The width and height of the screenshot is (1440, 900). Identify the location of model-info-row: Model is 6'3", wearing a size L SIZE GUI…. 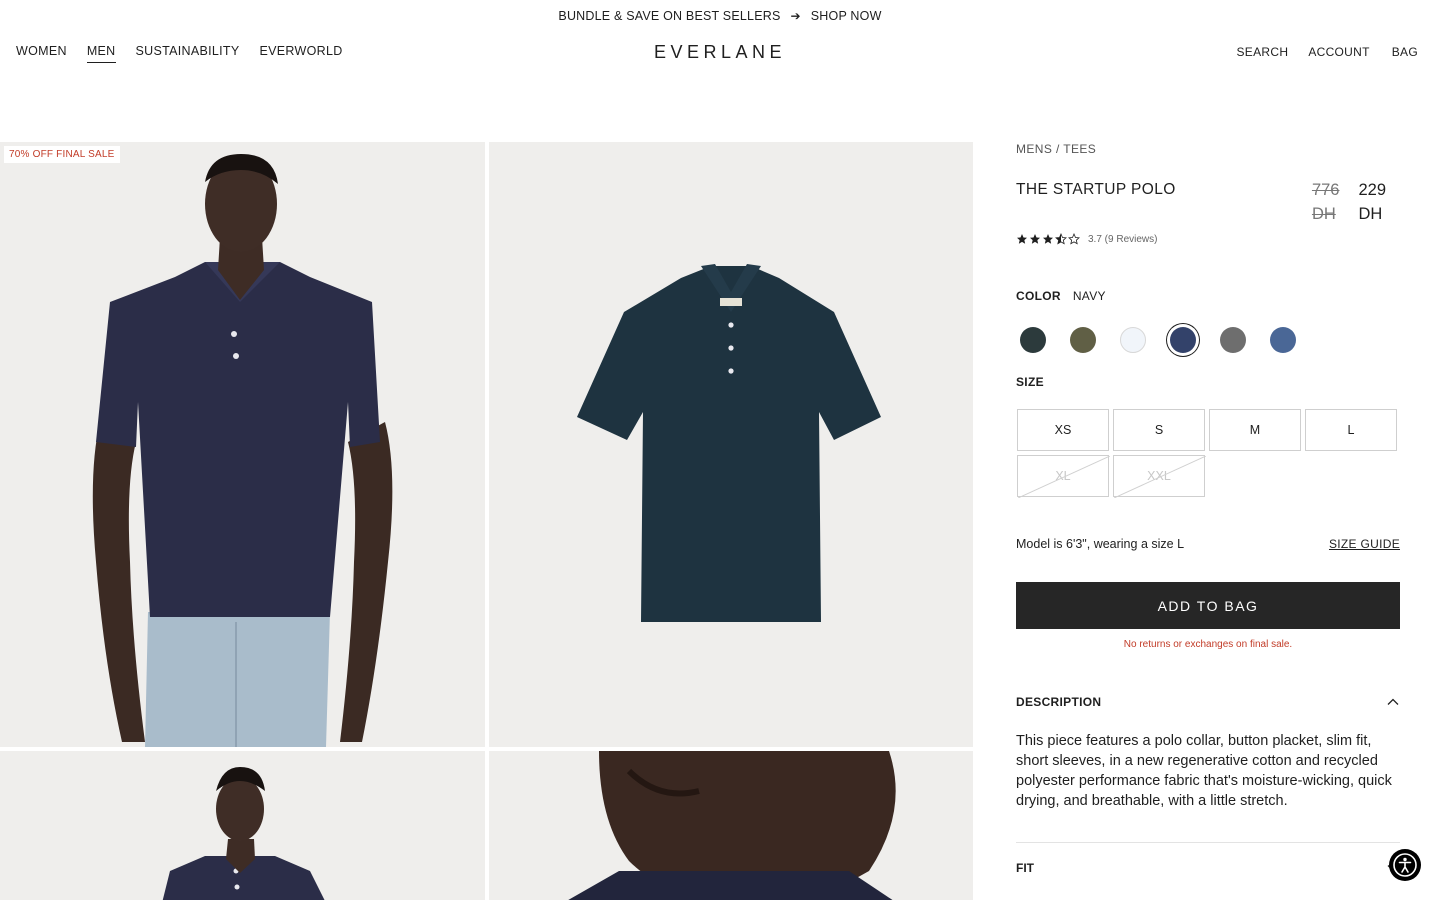
(1208, 544).